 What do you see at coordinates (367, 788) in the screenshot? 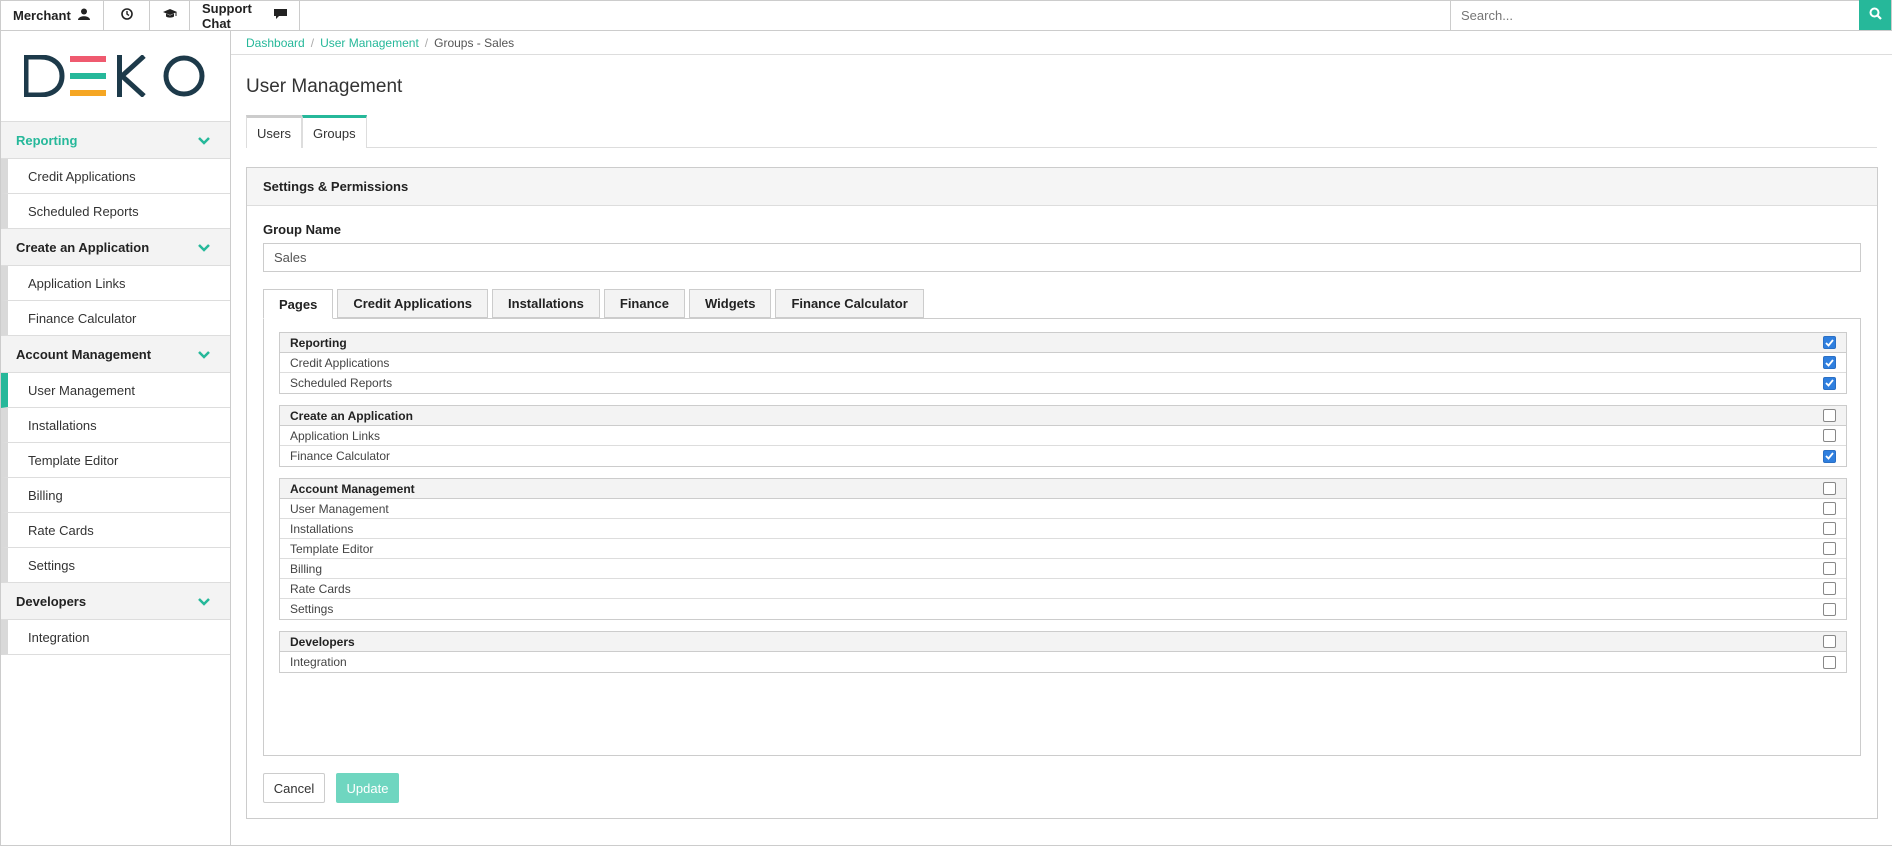
I see `update-button: Update` at bounding box center [367, 788].